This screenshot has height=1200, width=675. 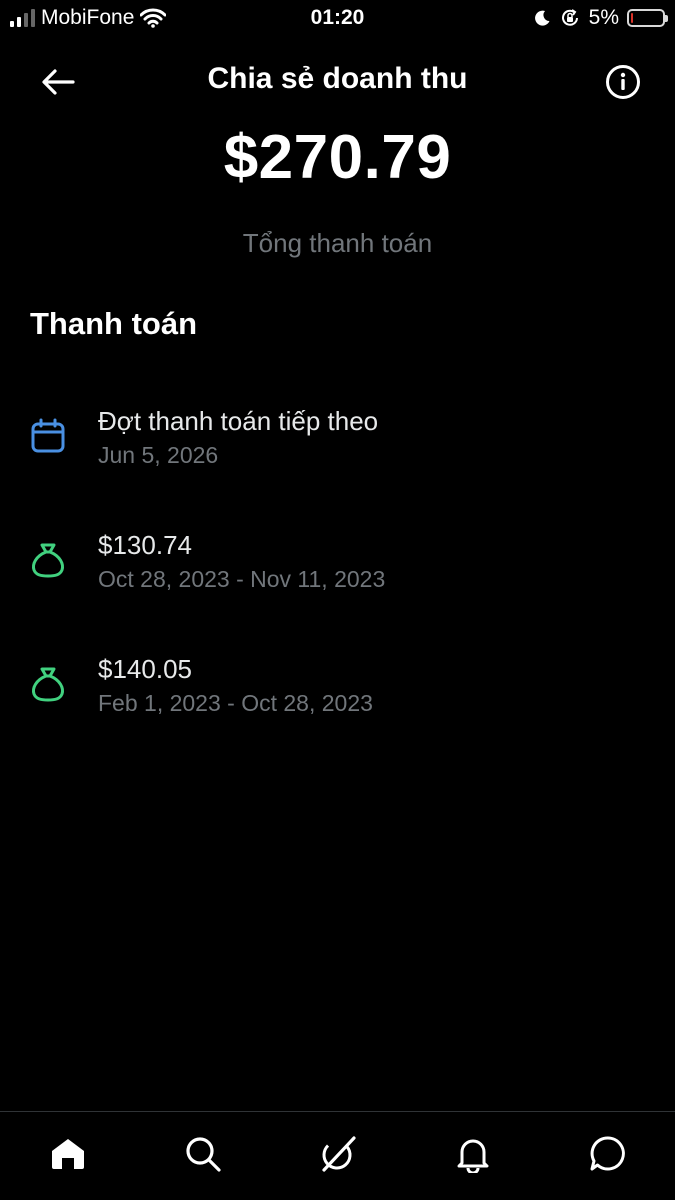 I want to click on payment-item: $130.74 Oct 28, 2023 - Nov 11, 2023, so click(x=337, y=576).